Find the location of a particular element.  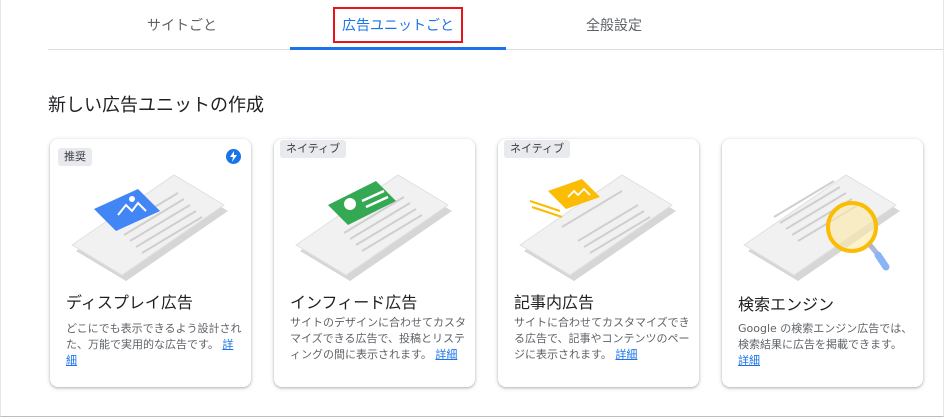

tab-label: 広告ユニットごと is located at coordinates (398, 25).